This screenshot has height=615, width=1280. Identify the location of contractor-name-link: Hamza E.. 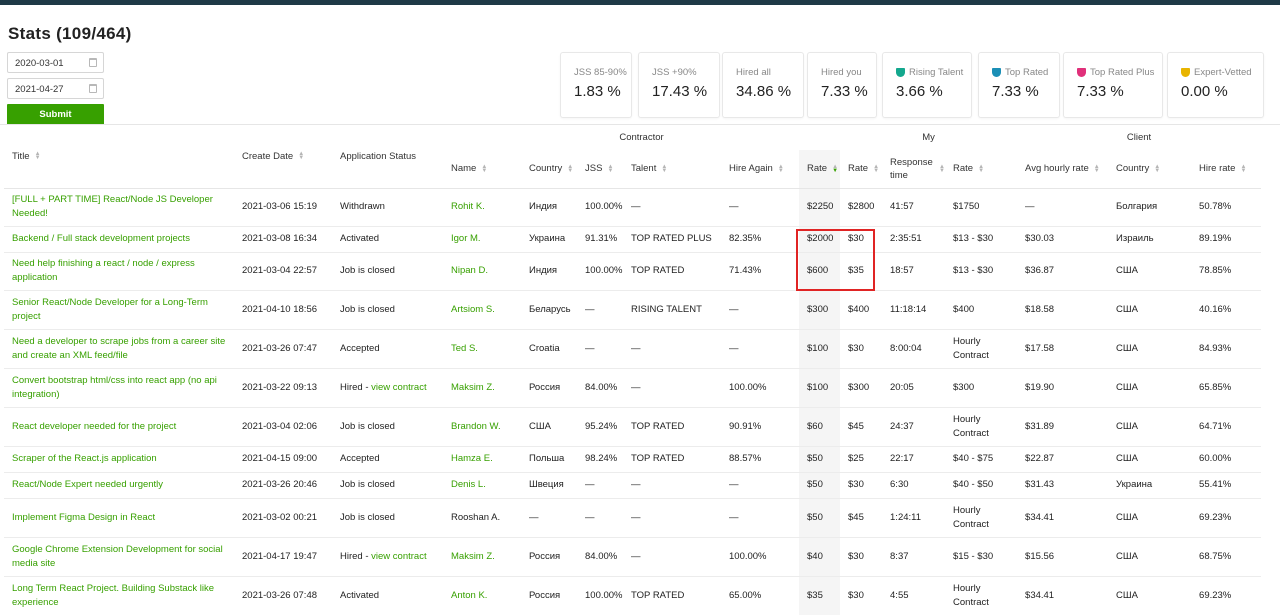
(472, 458).